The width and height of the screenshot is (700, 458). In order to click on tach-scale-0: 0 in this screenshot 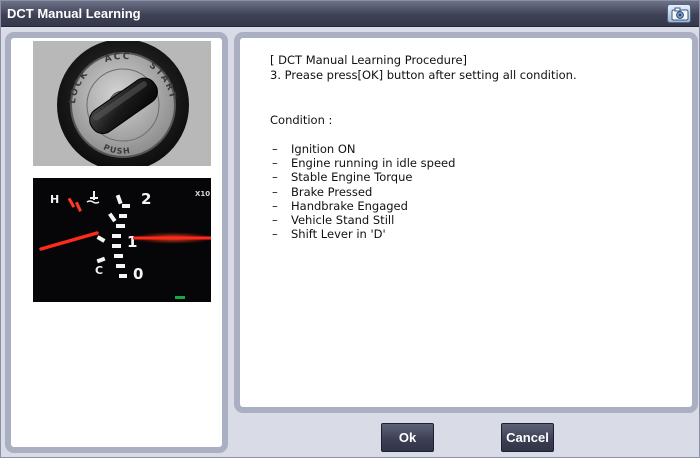, I will do `click(138, 274)`.